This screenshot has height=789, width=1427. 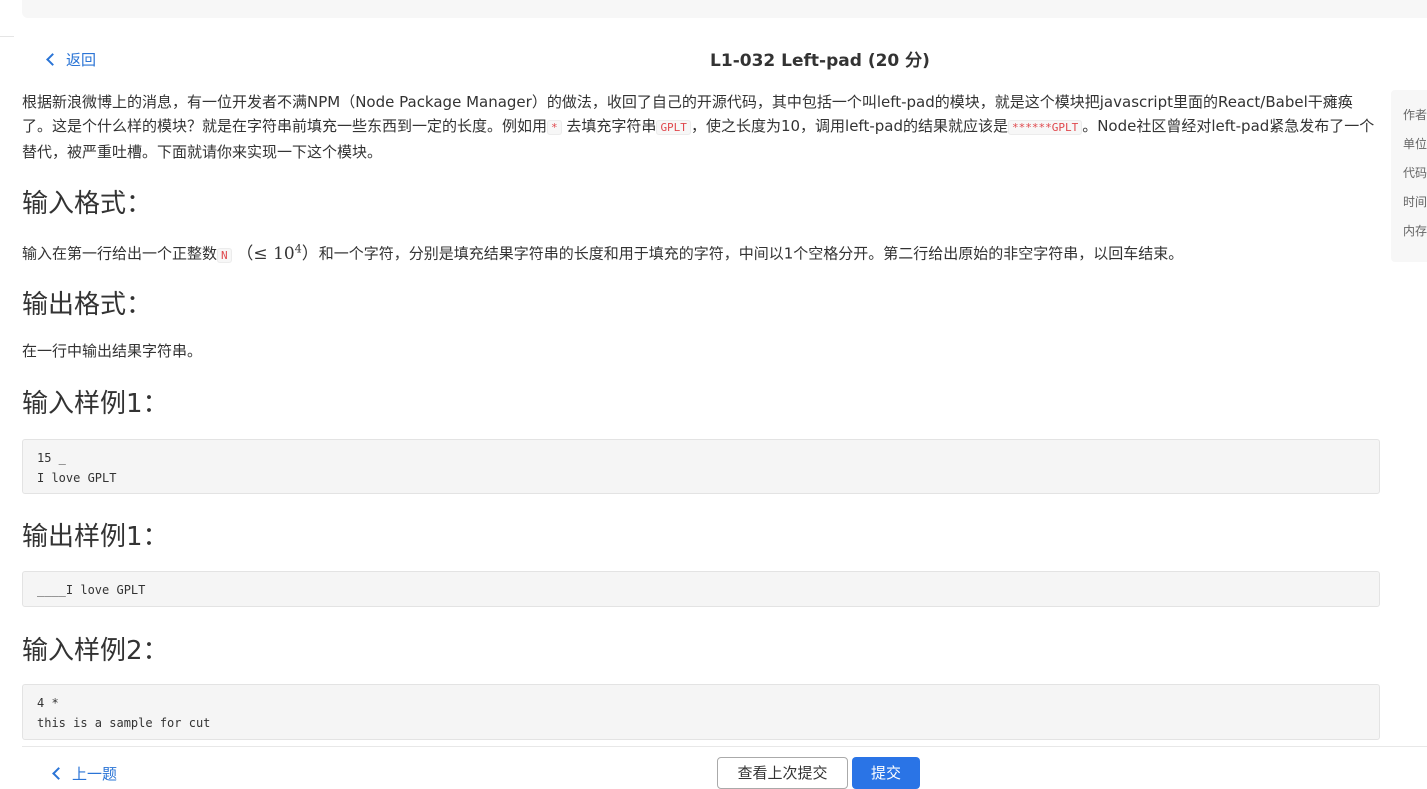 I want to click on sample-output-1-block: ____I love GPLT, so click(x=701, y=589).